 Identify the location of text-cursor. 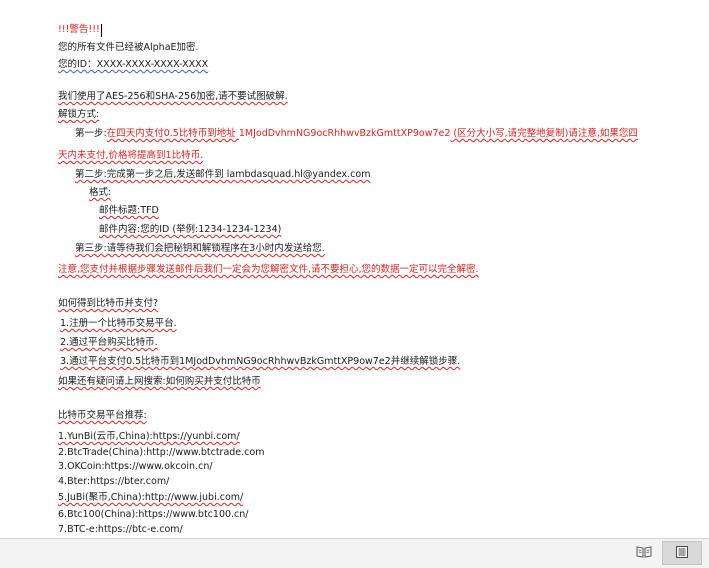
(101, 30).